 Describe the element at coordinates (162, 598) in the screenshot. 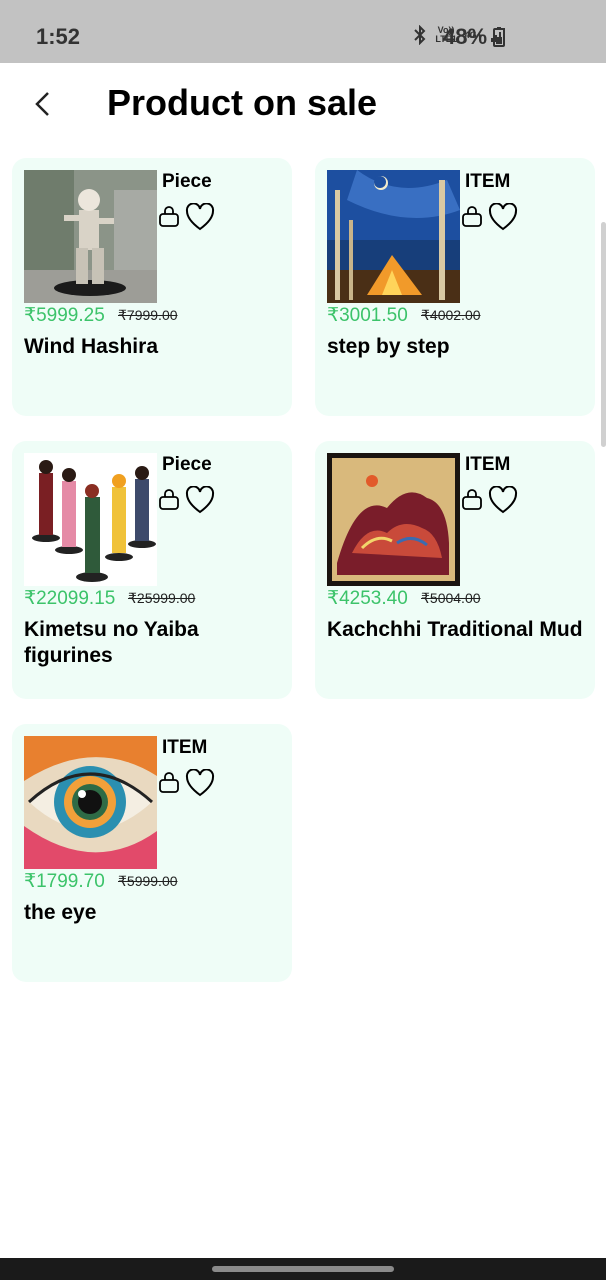

I see `original-price: ₹25999.00` at that location.